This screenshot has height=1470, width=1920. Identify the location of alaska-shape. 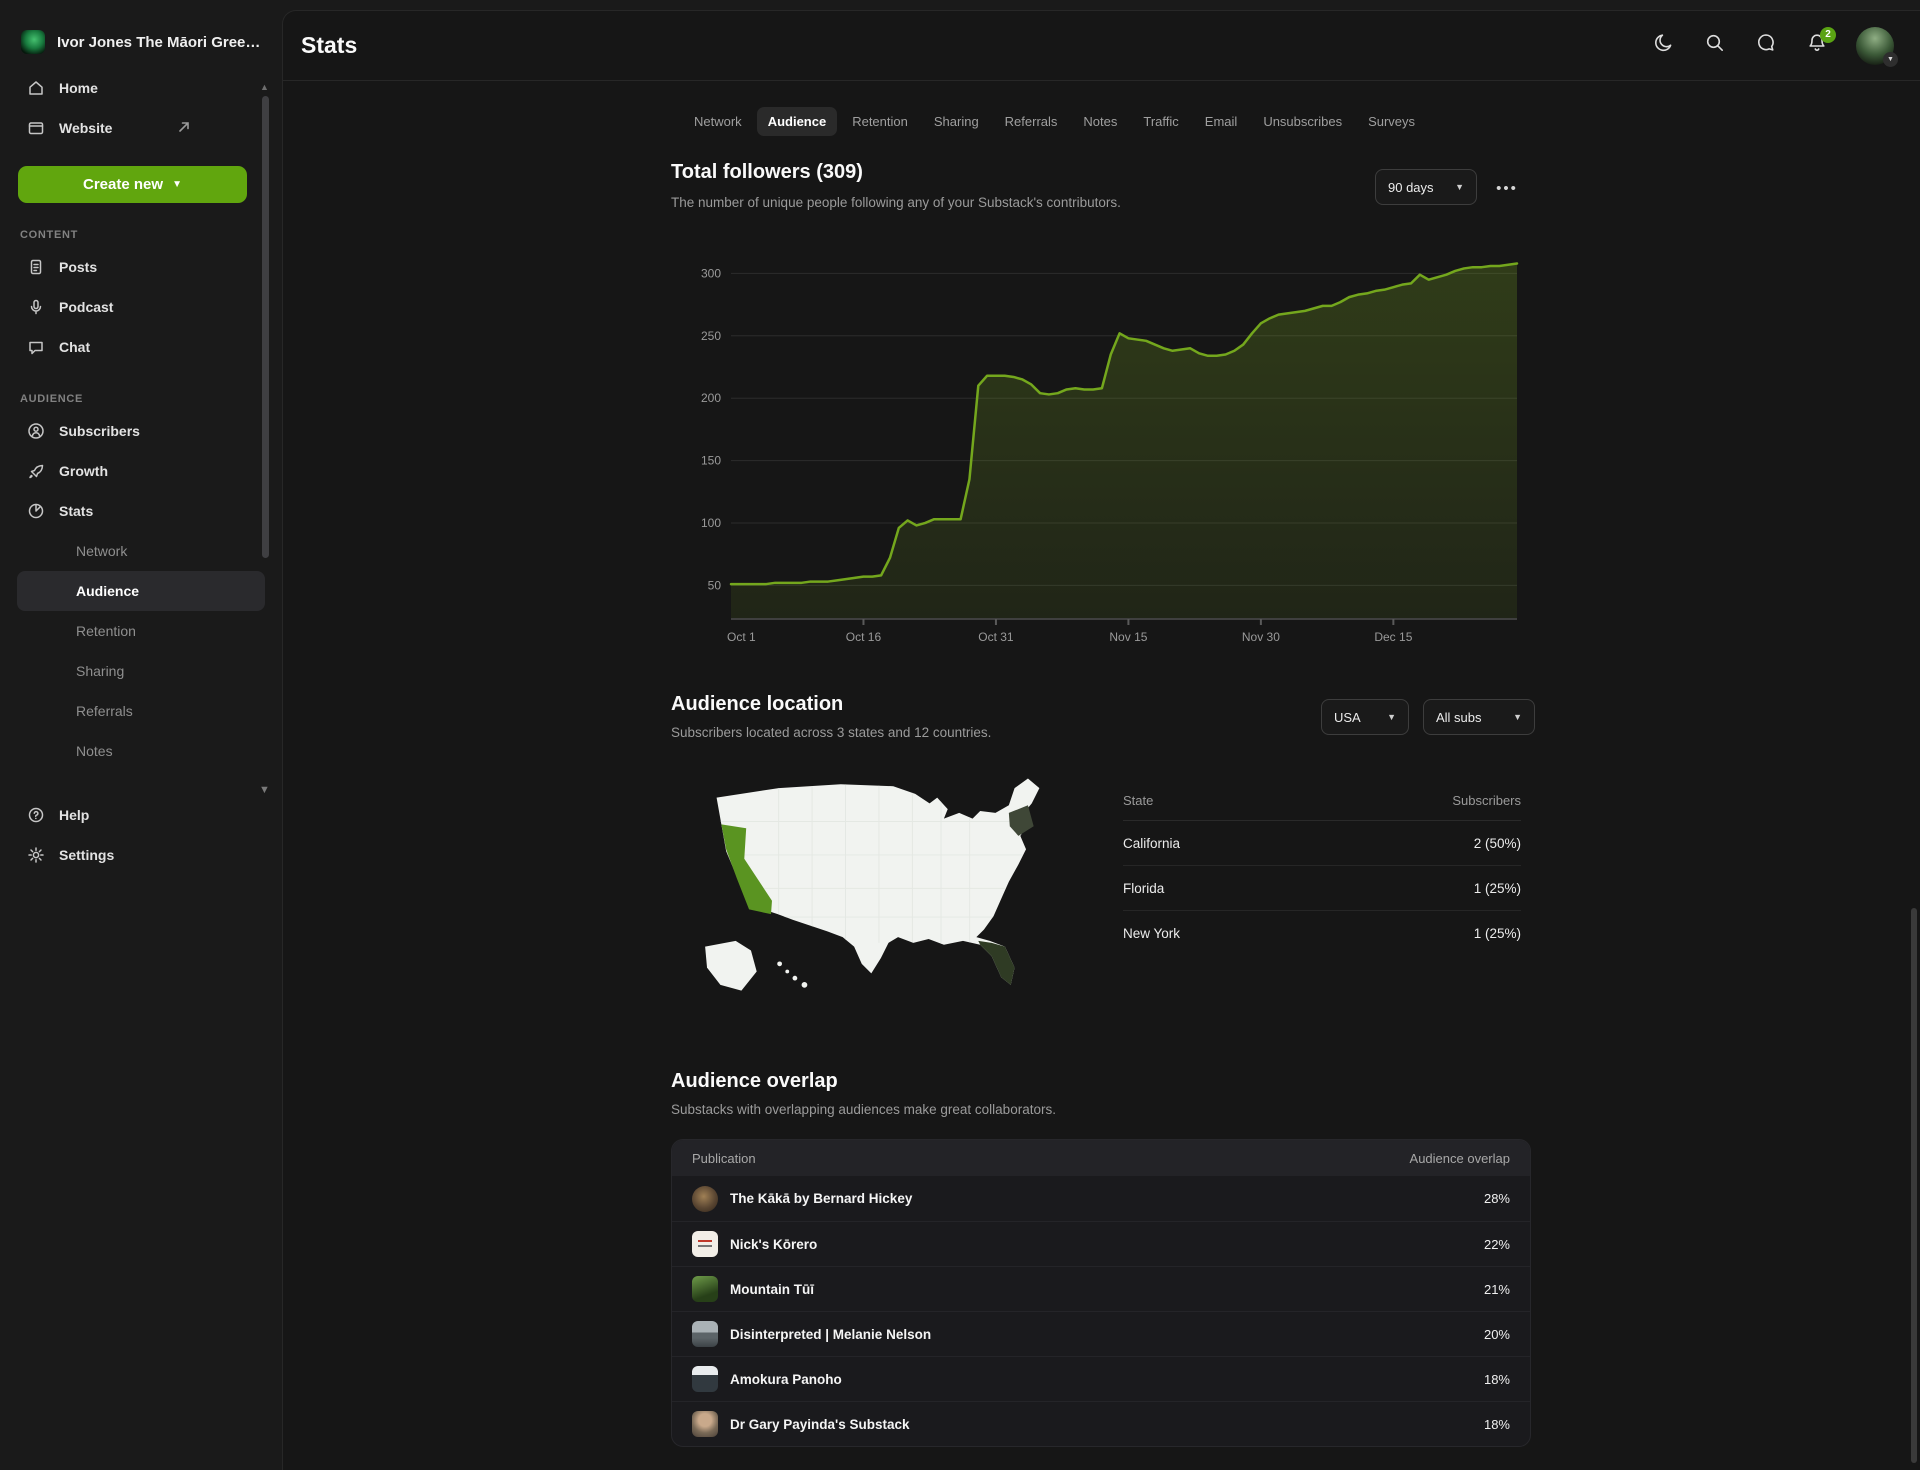
(731, 965).